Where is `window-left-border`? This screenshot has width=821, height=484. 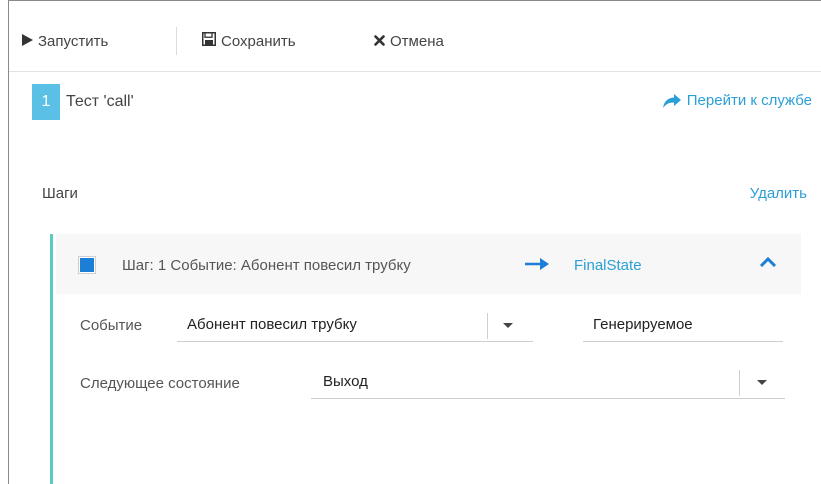 window-left-border is located at coordinates (8, 242).